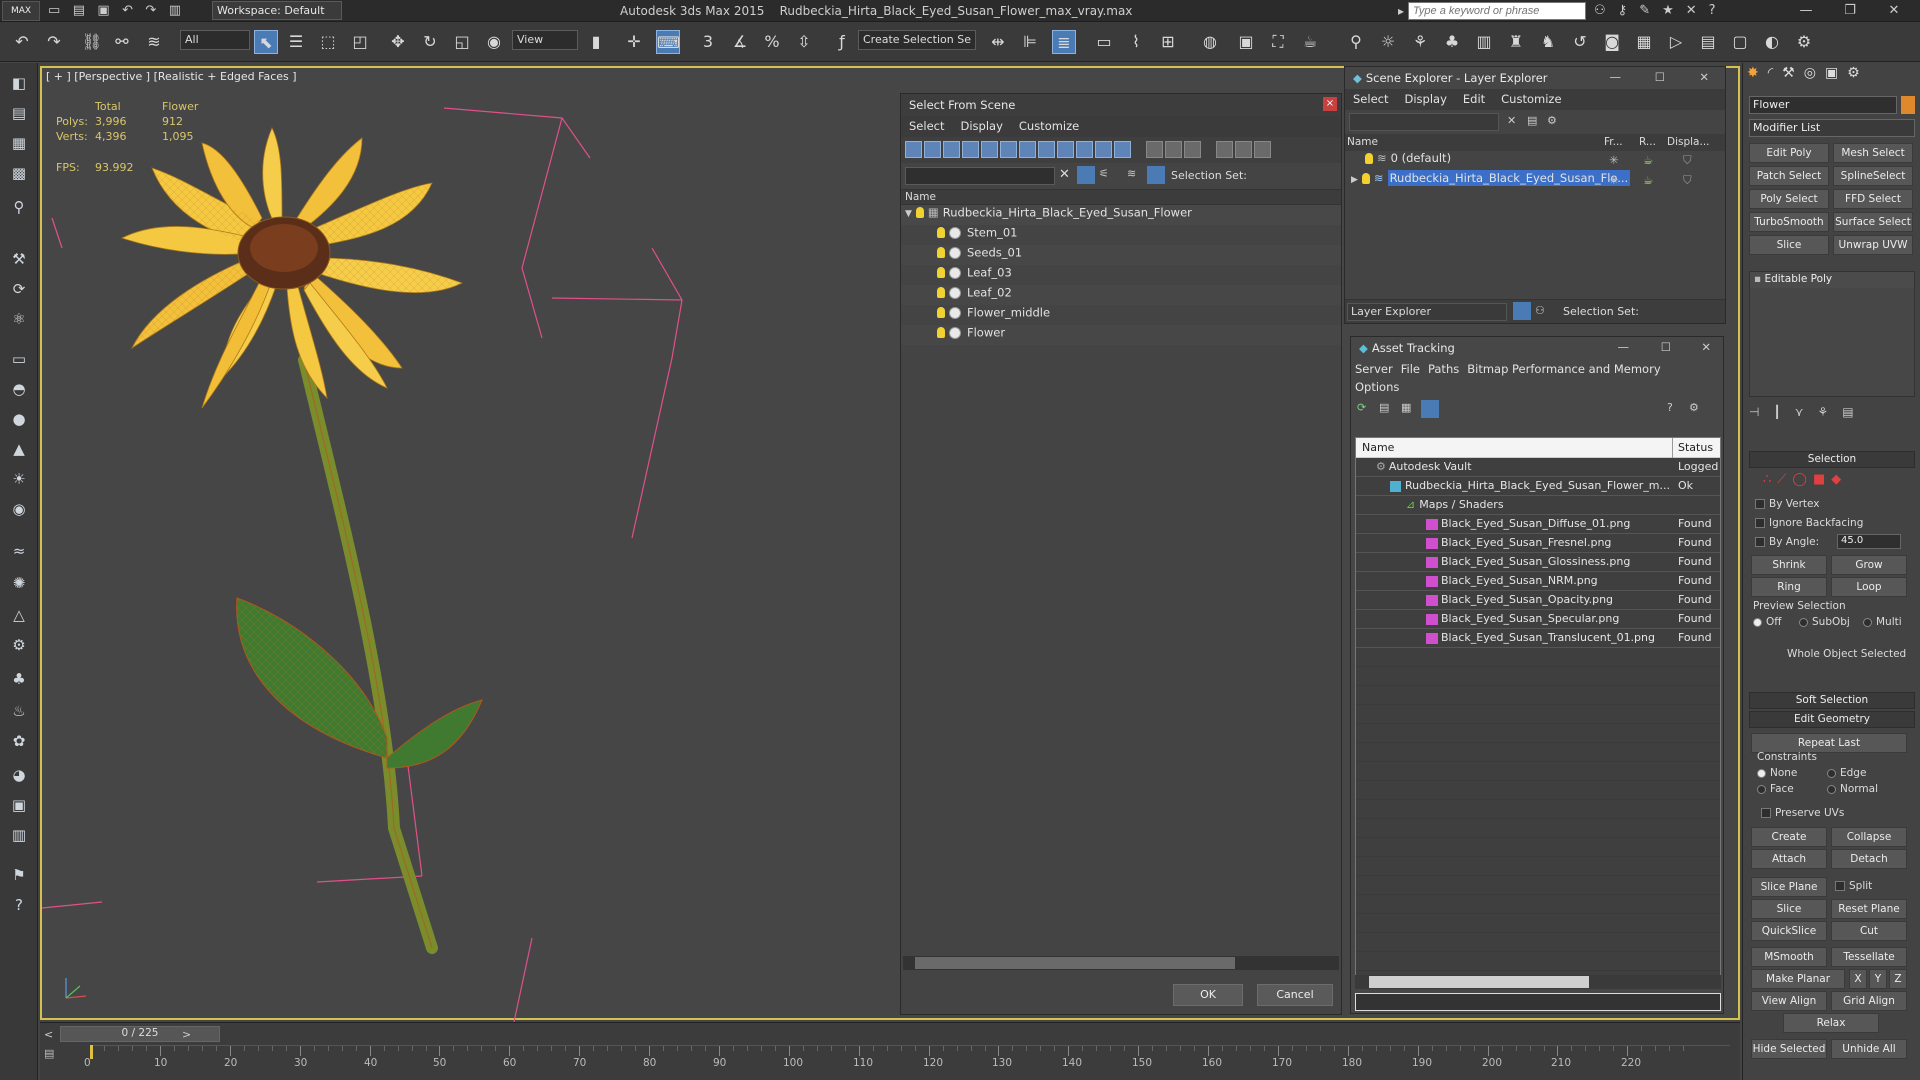  I want to click on tessellate-button: Tessellate, so click(1869, 957).